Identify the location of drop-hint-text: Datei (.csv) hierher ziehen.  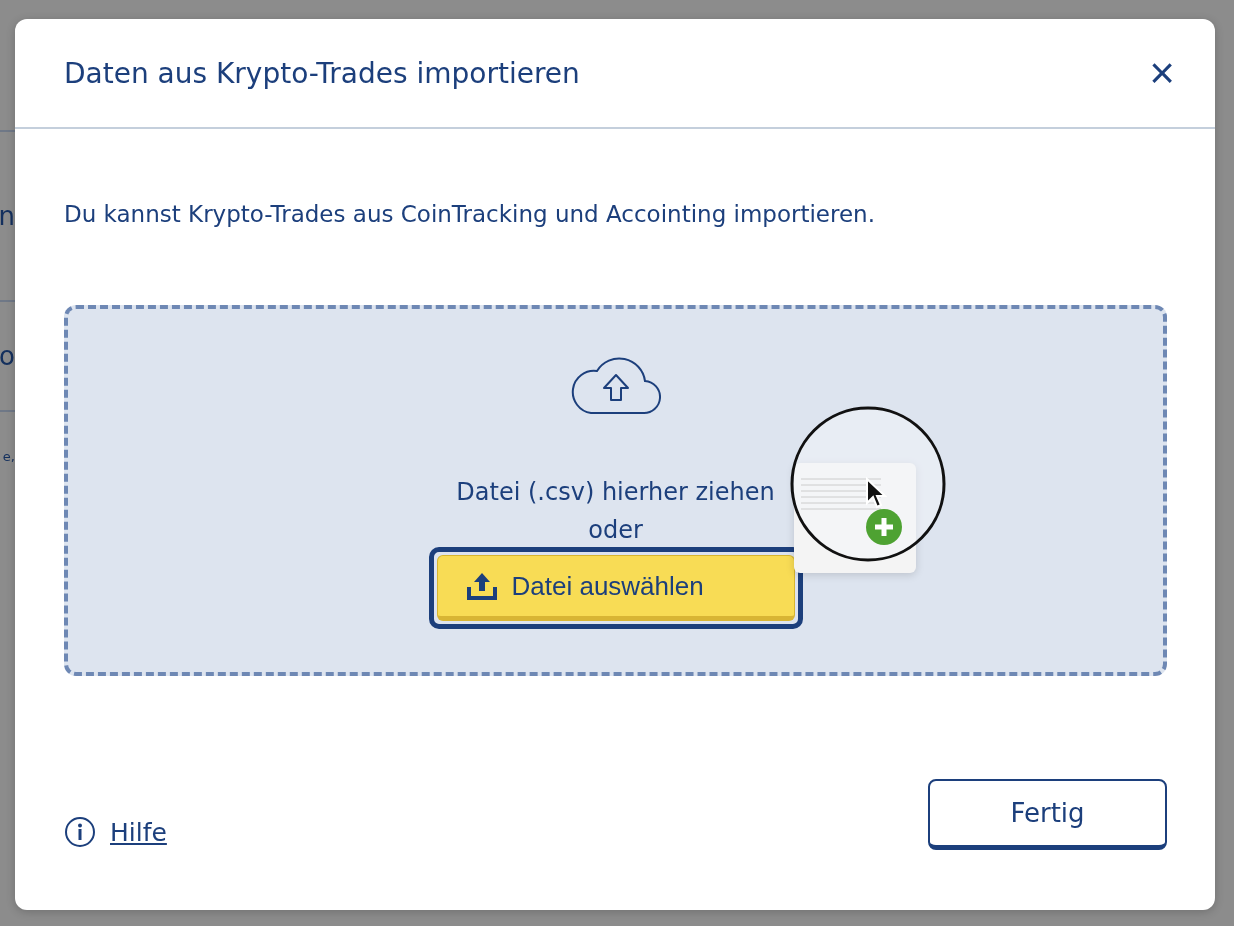
(615, 492).